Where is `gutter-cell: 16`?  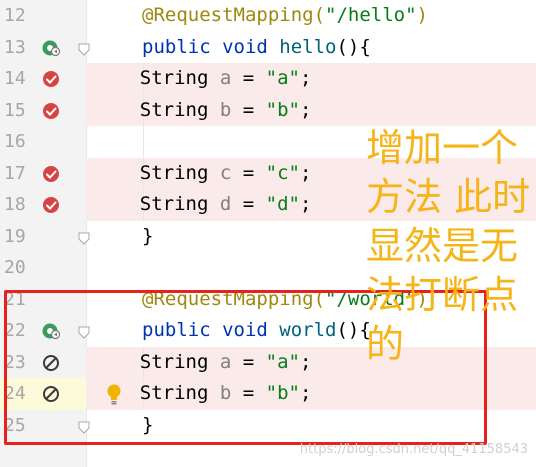
gutter-cell: 16 is located at coordinates (43, 142).